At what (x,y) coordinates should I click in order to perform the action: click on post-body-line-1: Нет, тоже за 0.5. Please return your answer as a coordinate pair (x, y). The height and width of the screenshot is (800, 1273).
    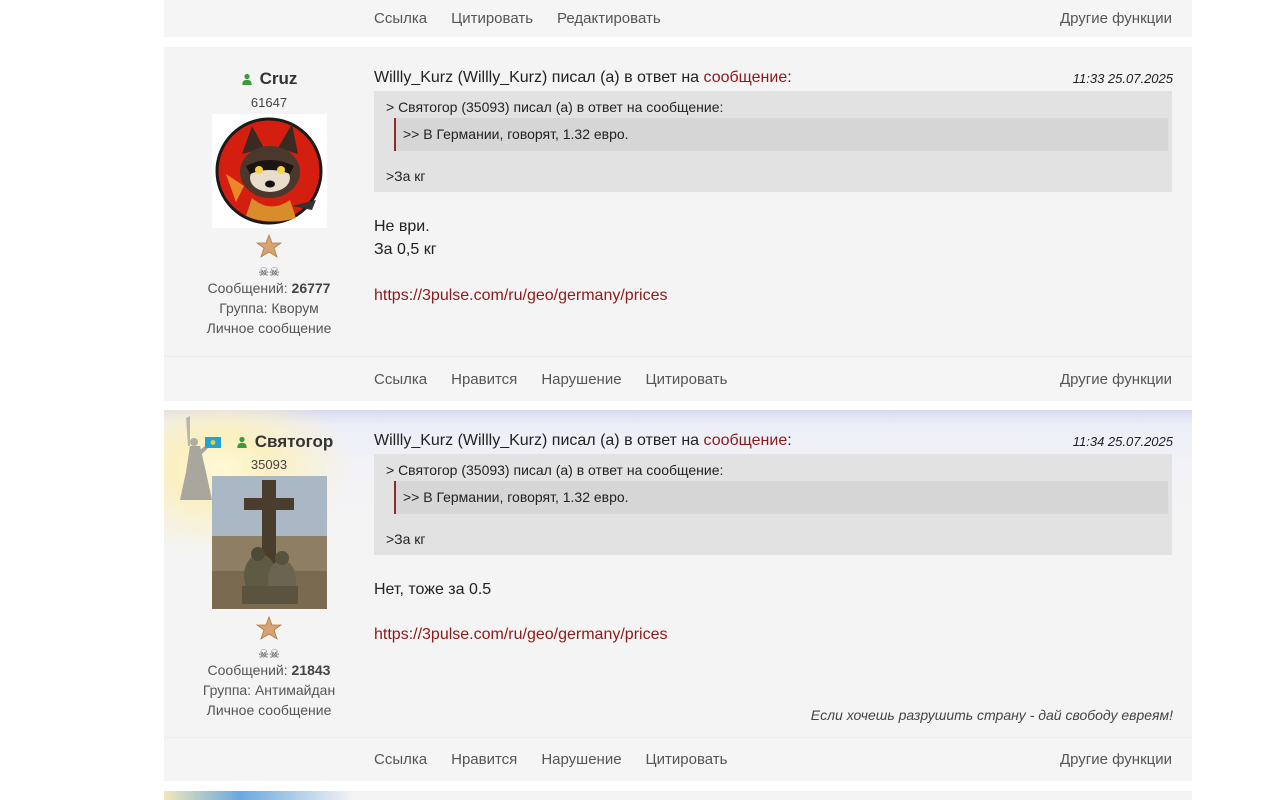
    Looking at the image, I should click on (433, 589).